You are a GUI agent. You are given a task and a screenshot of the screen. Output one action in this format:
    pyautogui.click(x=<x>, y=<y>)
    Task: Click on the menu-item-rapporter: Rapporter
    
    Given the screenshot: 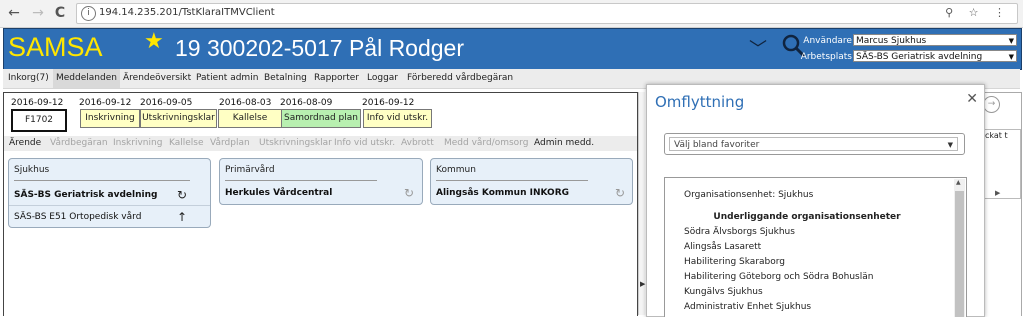 What is the action you would take?
    pyautogui.click(x=336, y=78)
    